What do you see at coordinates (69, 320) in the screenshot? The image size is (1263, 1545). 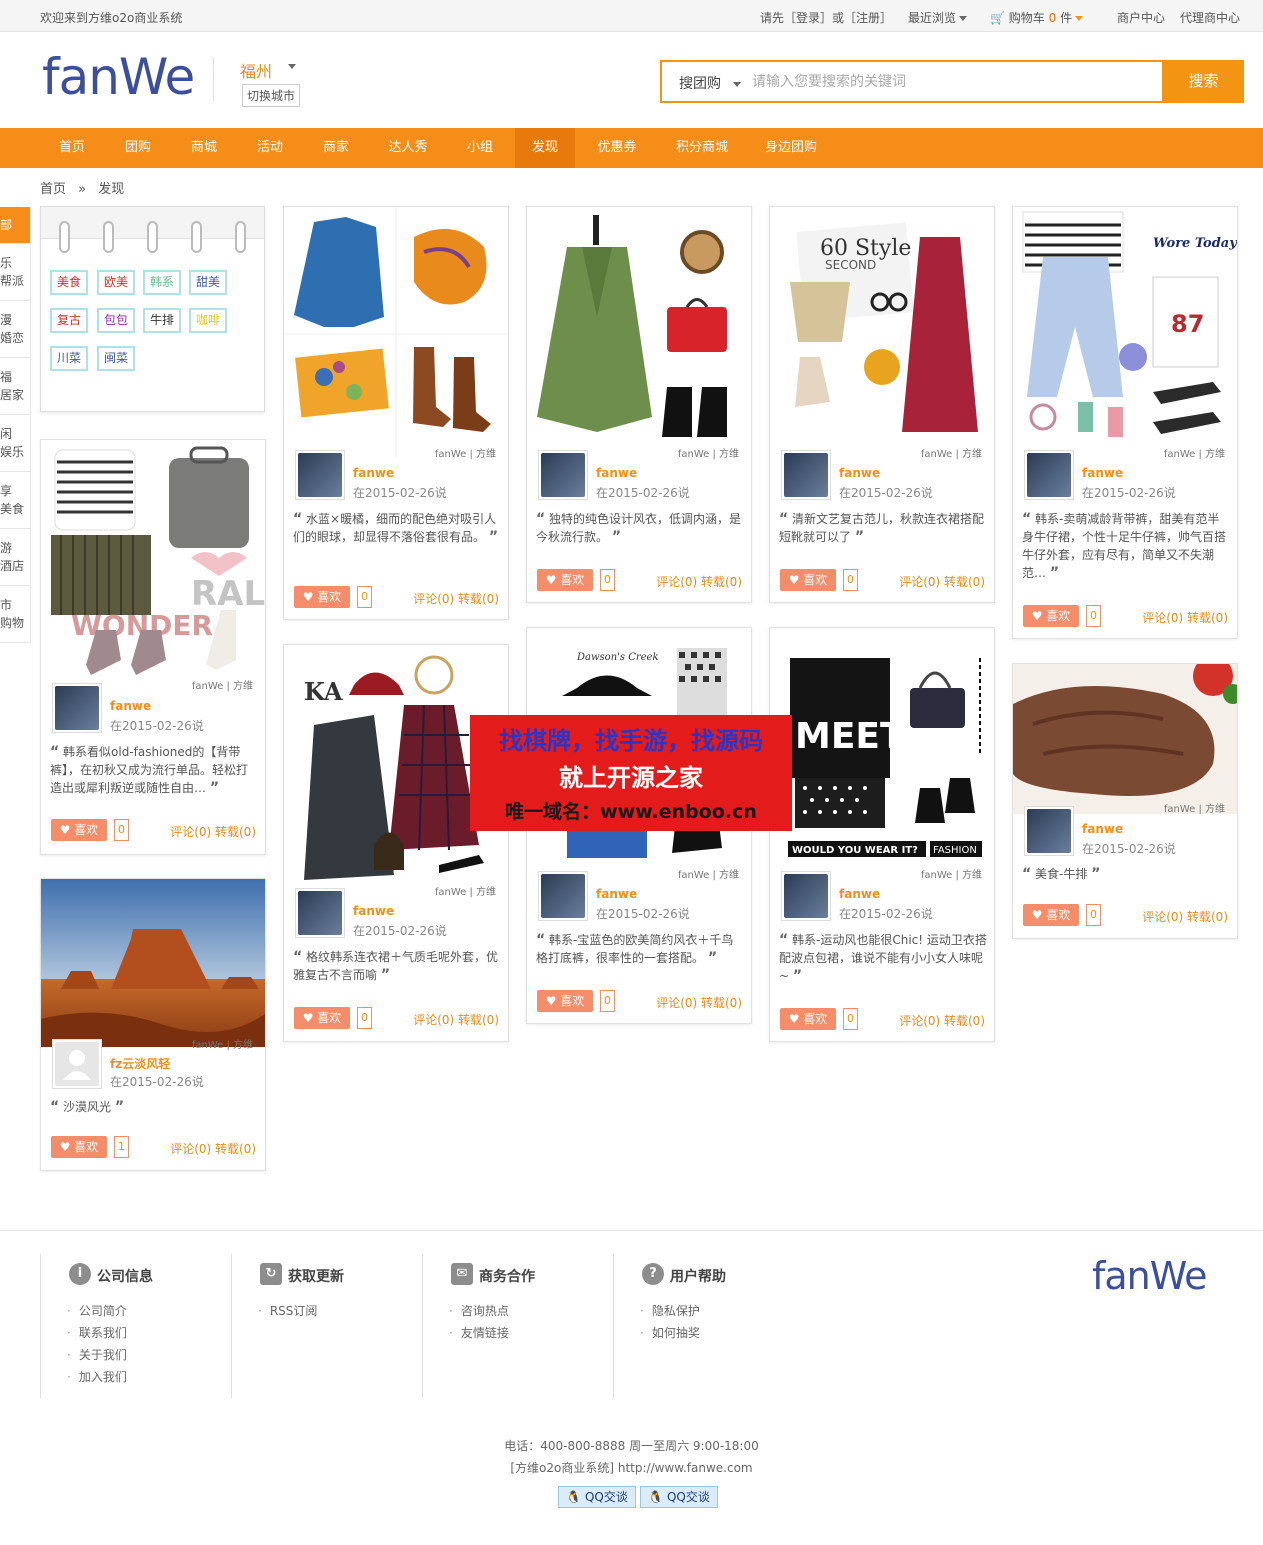 I see `tag-item: 复古` at bounding box center [69, 320].